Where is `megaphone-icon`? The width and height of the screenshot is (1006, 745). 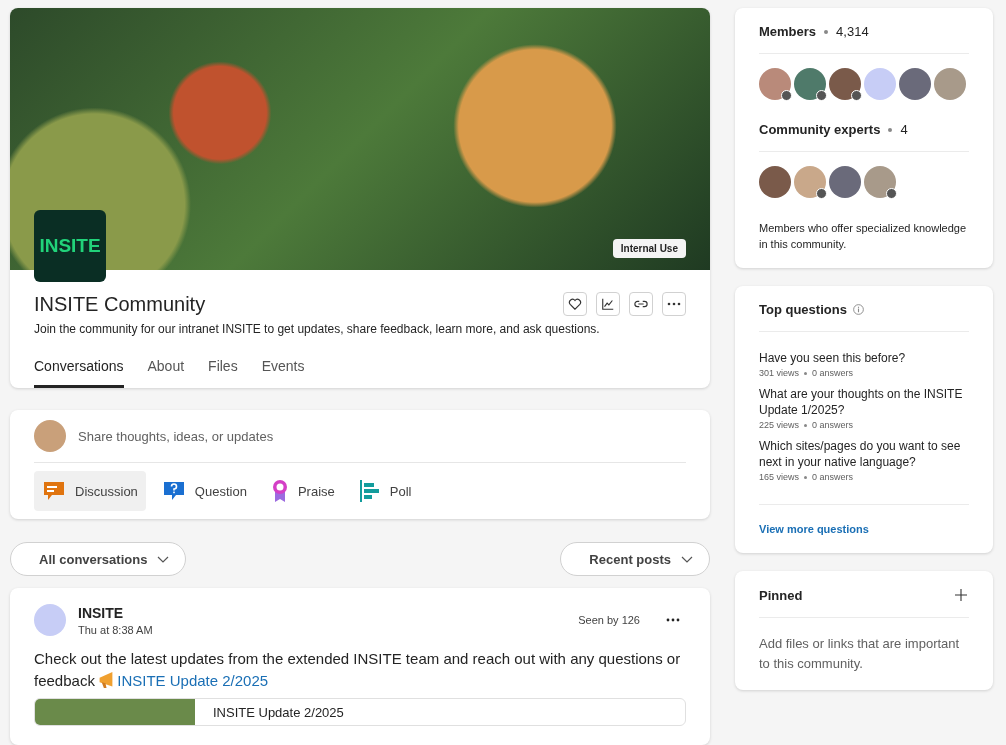 megaphone-icon is located at coordinates (106, 680).